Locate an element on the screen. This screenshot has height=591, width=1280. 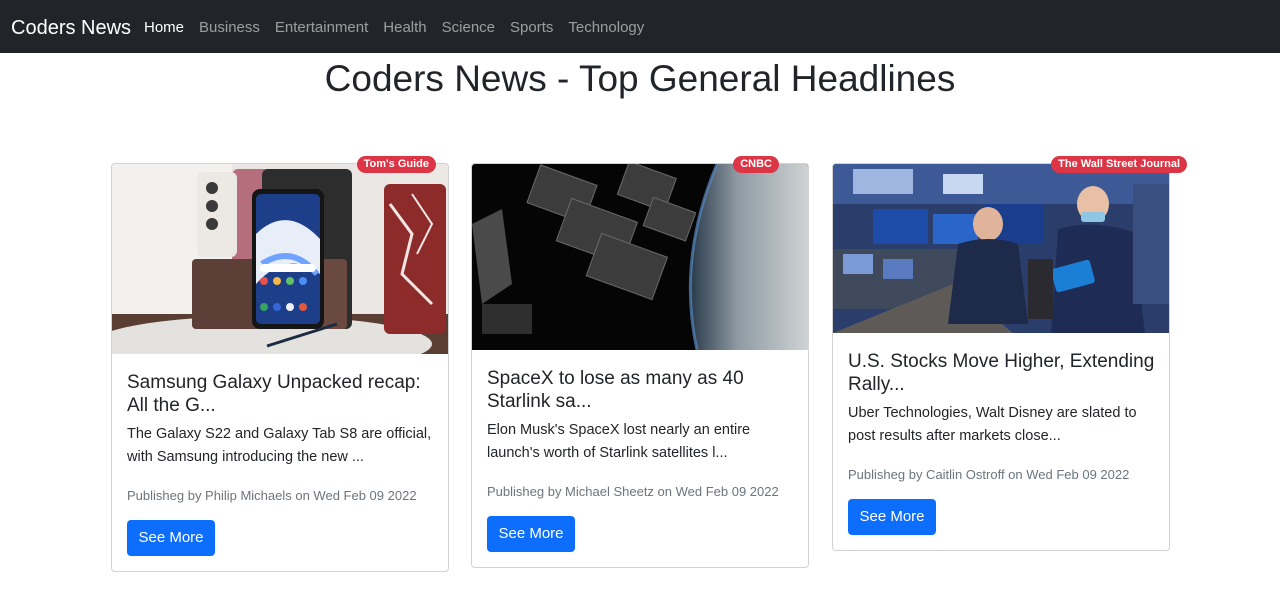
brand-link: Coders News is located at coordinates (71, 28).